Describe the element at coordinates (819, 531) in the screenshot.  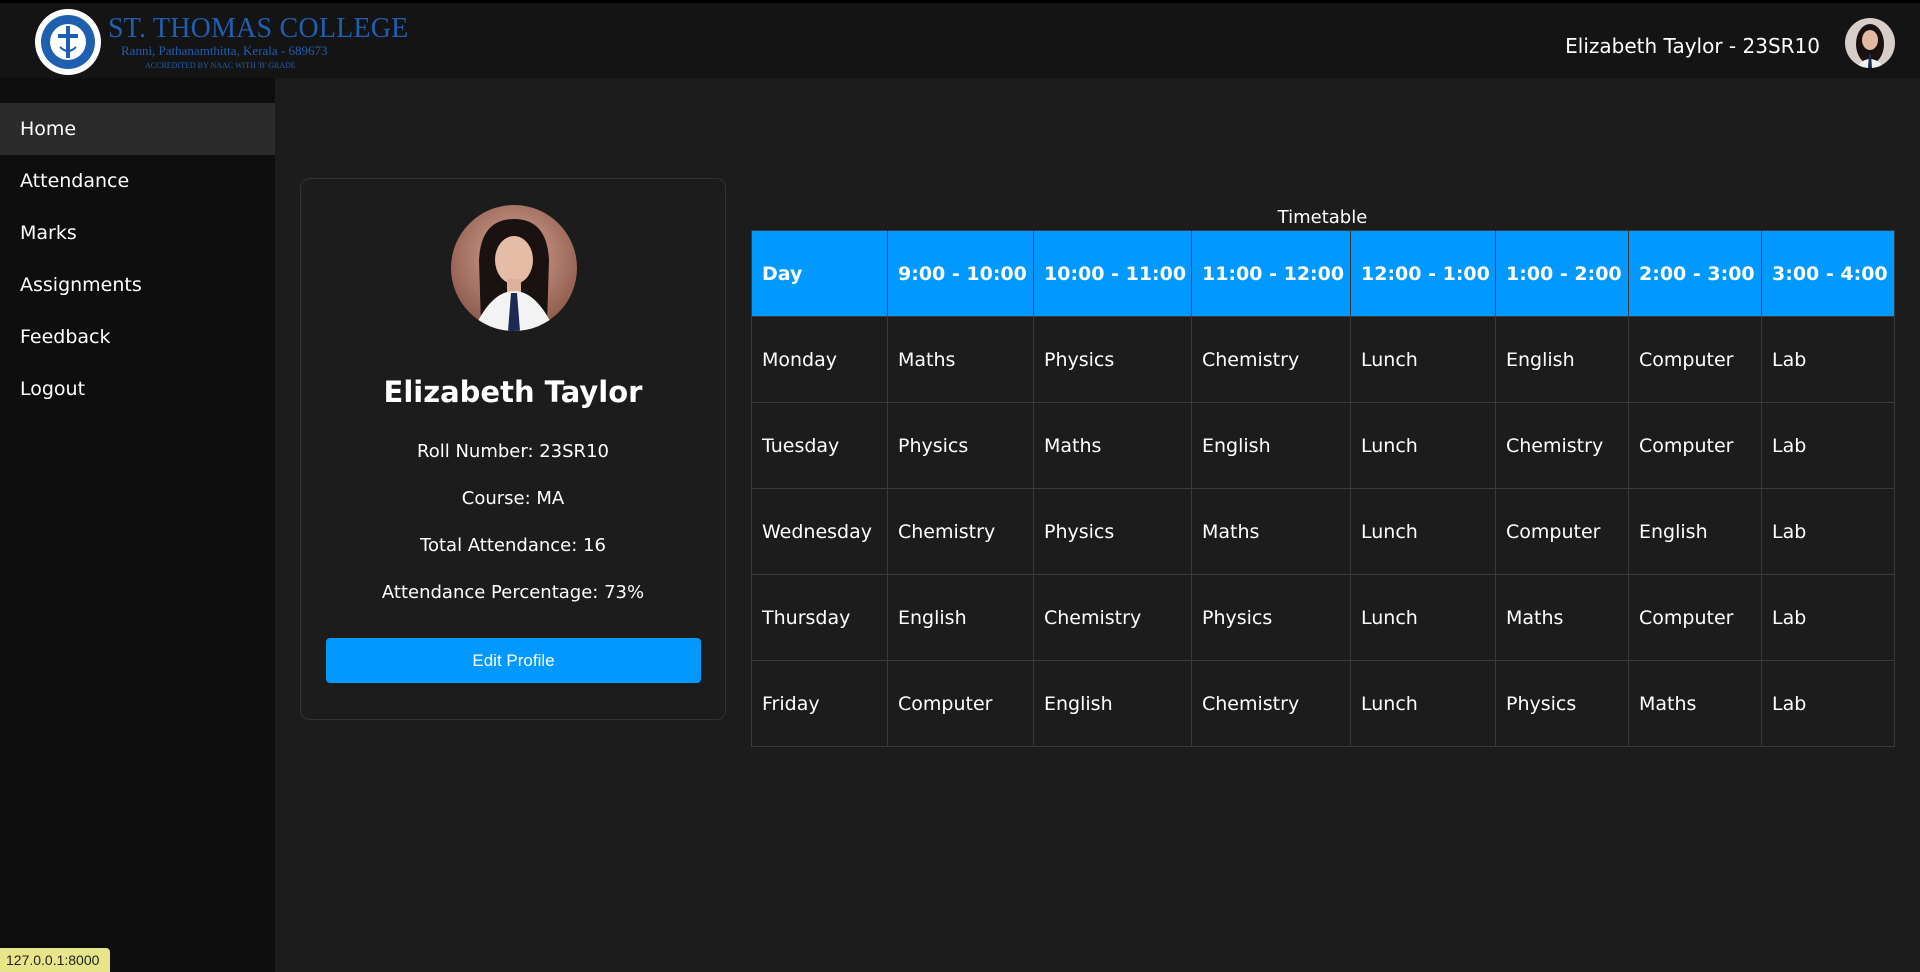
I see `table-cell: Wednesday` at that location.